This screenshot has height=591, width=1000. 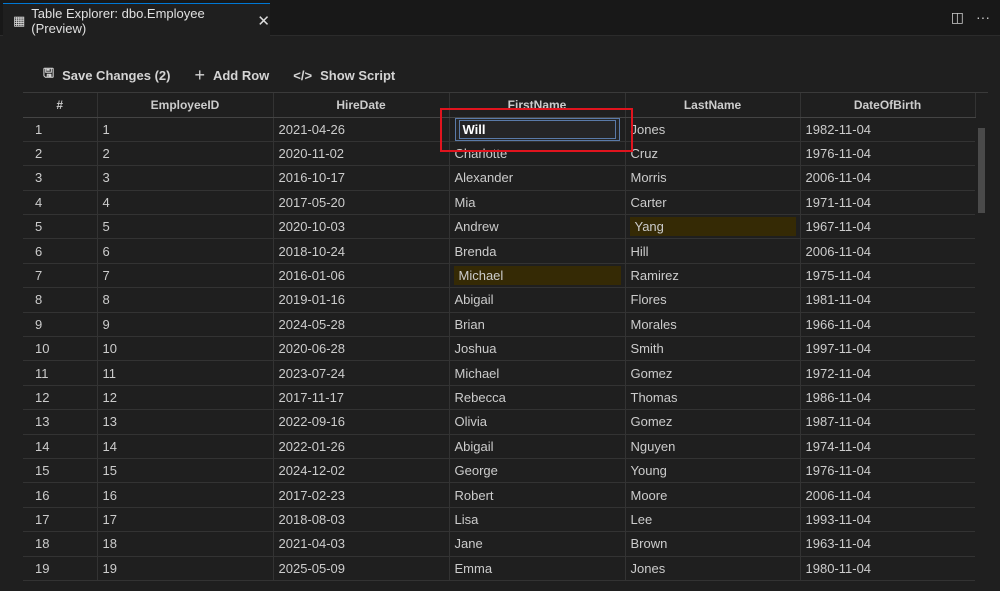 I want to click on table-cell: Young, so click(x=713, y=471).